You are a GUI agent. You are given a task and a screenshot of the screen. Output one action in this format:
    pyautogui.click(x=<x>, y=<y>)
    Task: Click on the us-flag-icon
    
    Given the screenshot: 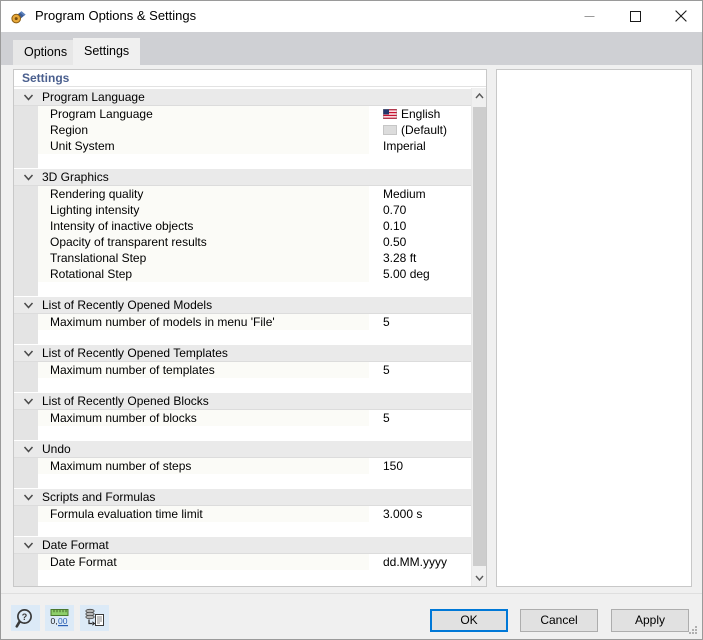 What is the action you would take?
    pyautogui.click(x=390, y=114)
    